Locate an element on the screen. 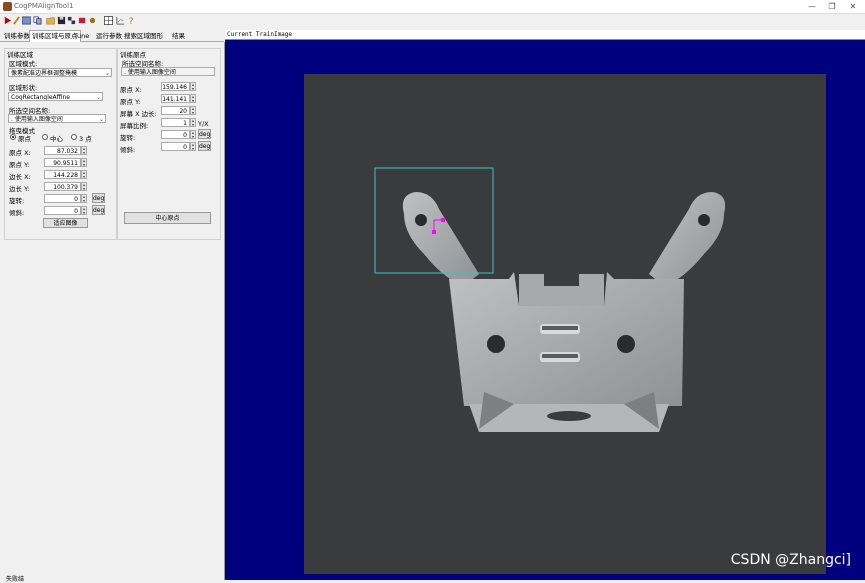 The width and height of the screenshot is (865, 583). screen-ratio-spinner: ▴ ▾ is located at coordinates (193, 122).